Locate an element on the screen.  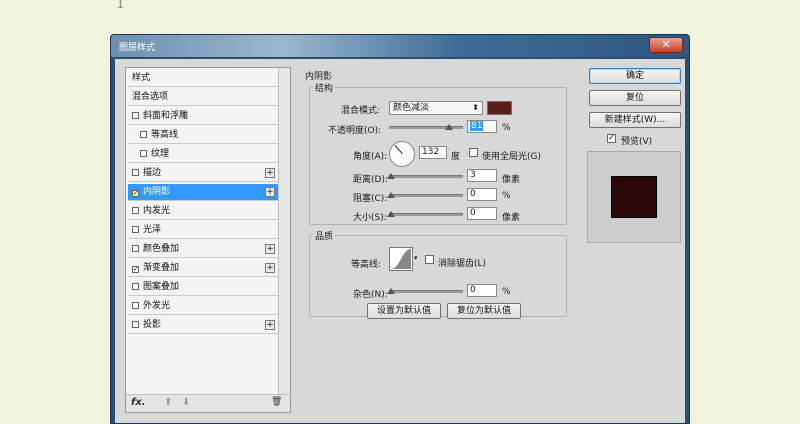
reset-default-button: 复位为默认值 is located at coordinates (484, 311).